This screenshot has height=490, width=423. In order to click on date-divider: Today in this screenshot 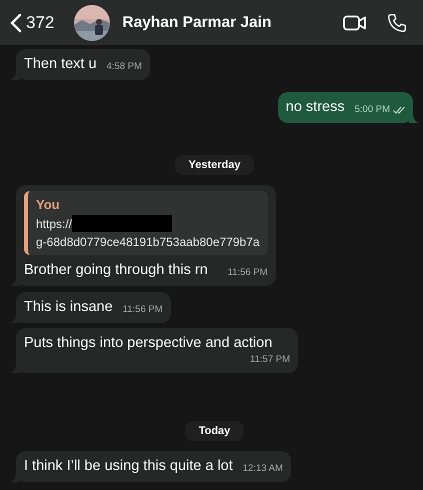, I will do `click(214, 431)`.